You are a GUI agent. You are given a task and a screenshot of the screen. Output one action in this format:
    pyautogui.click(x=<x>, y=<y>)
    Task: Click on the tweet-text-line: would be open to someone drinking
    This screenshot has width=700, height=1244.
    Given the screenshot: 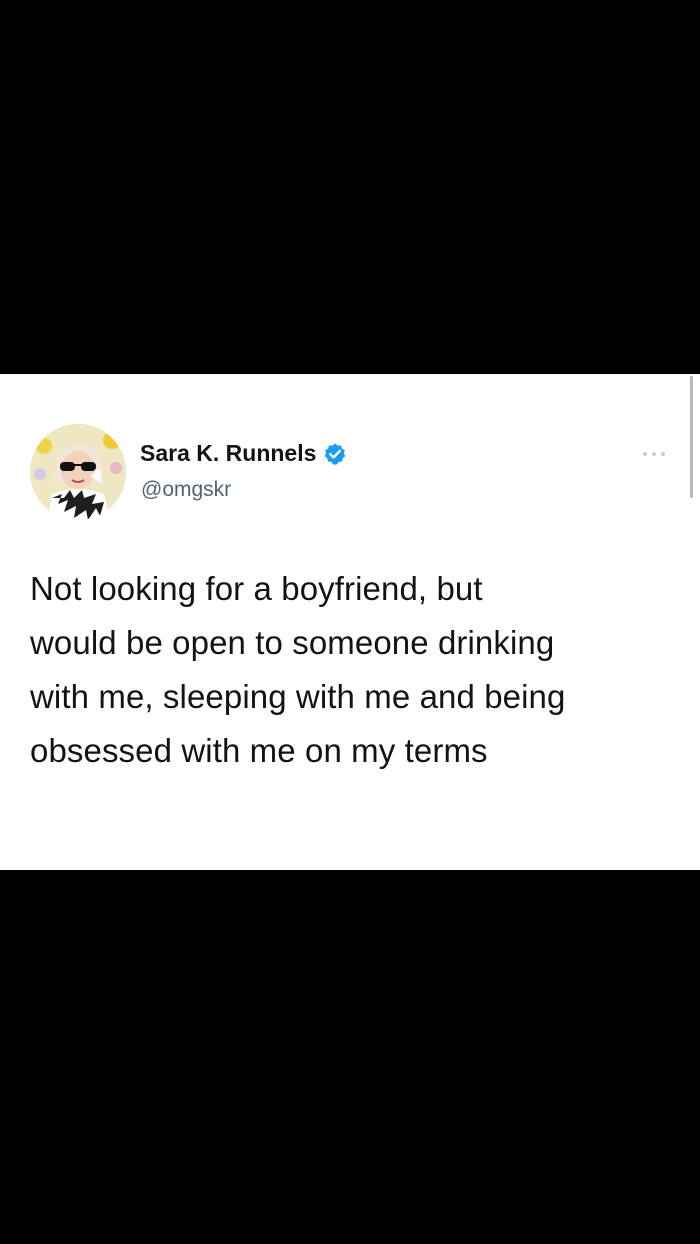 What is the action you would take?
    pyautogui.click(x=292, y=642)
    